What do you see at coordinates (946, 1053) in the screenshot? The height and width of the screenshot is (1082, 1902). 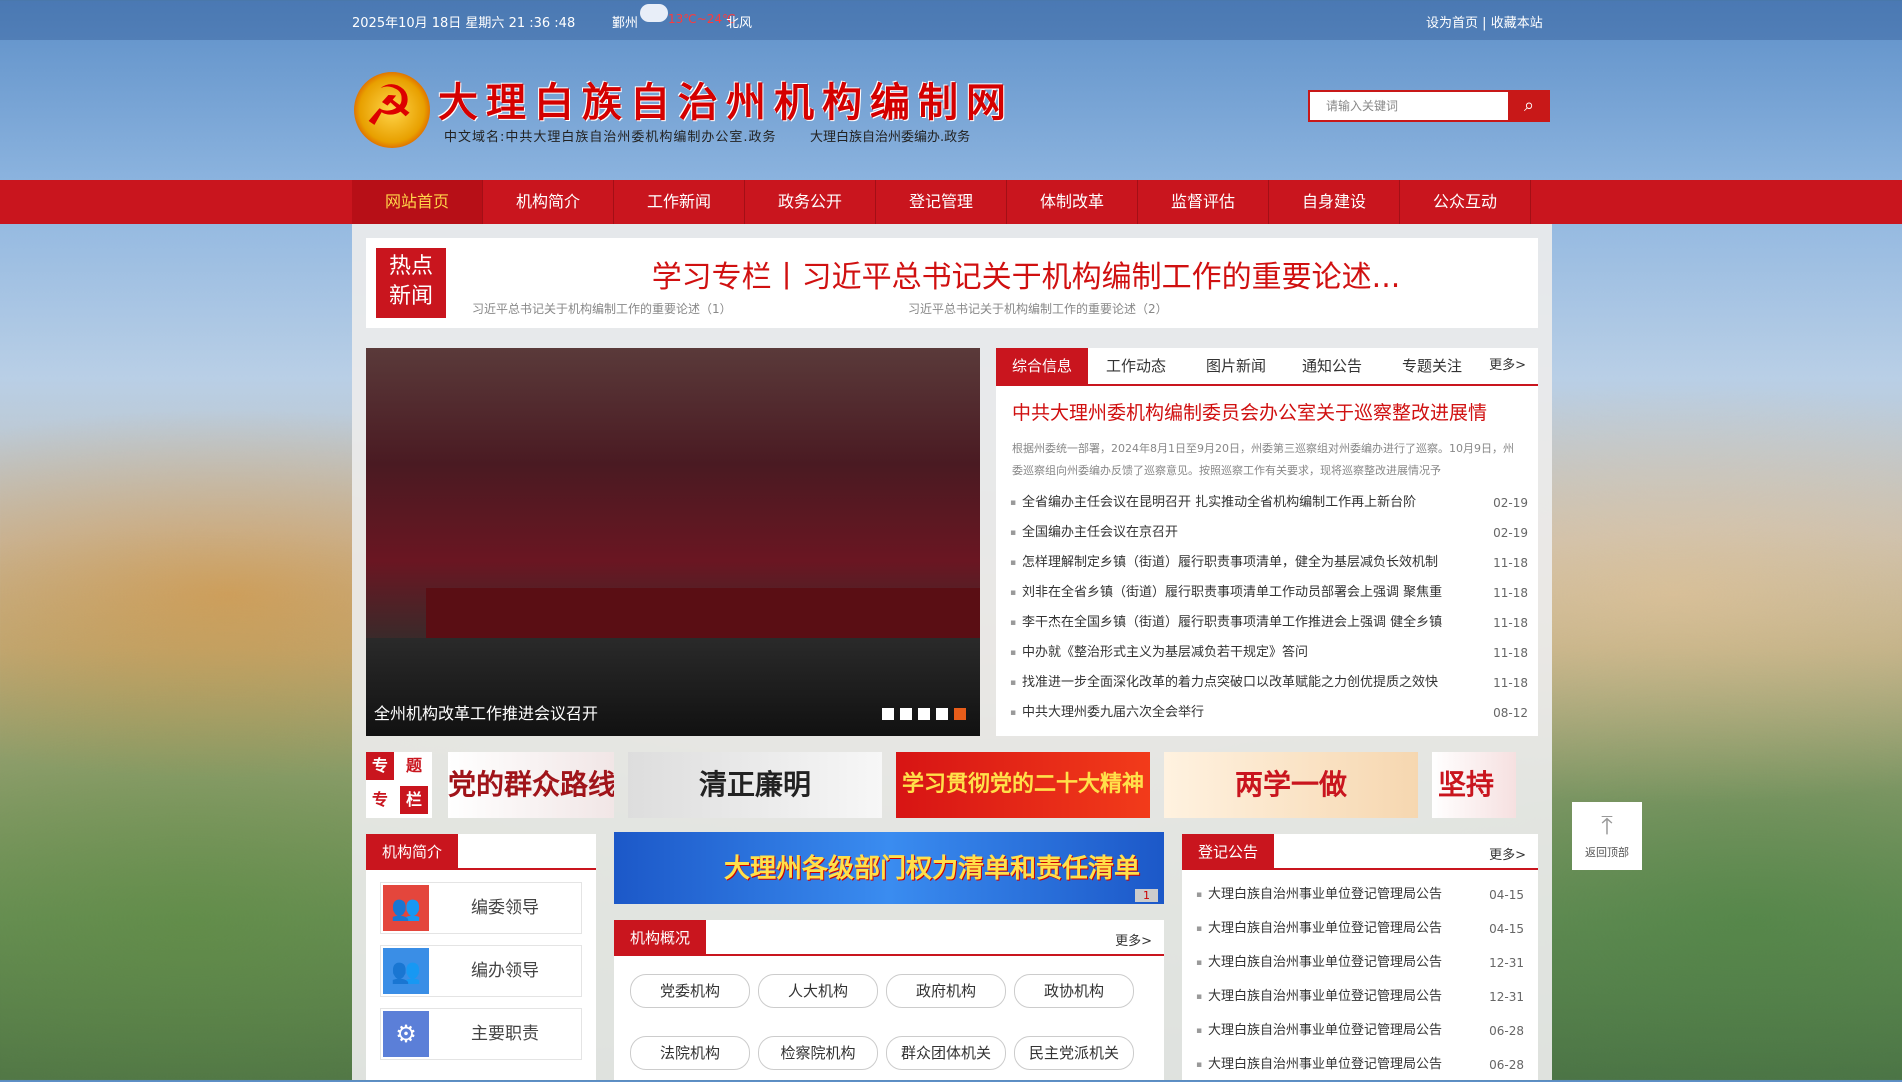 I see `org-category-pill: 群众团体机关` at bounding box center [946, 1053].